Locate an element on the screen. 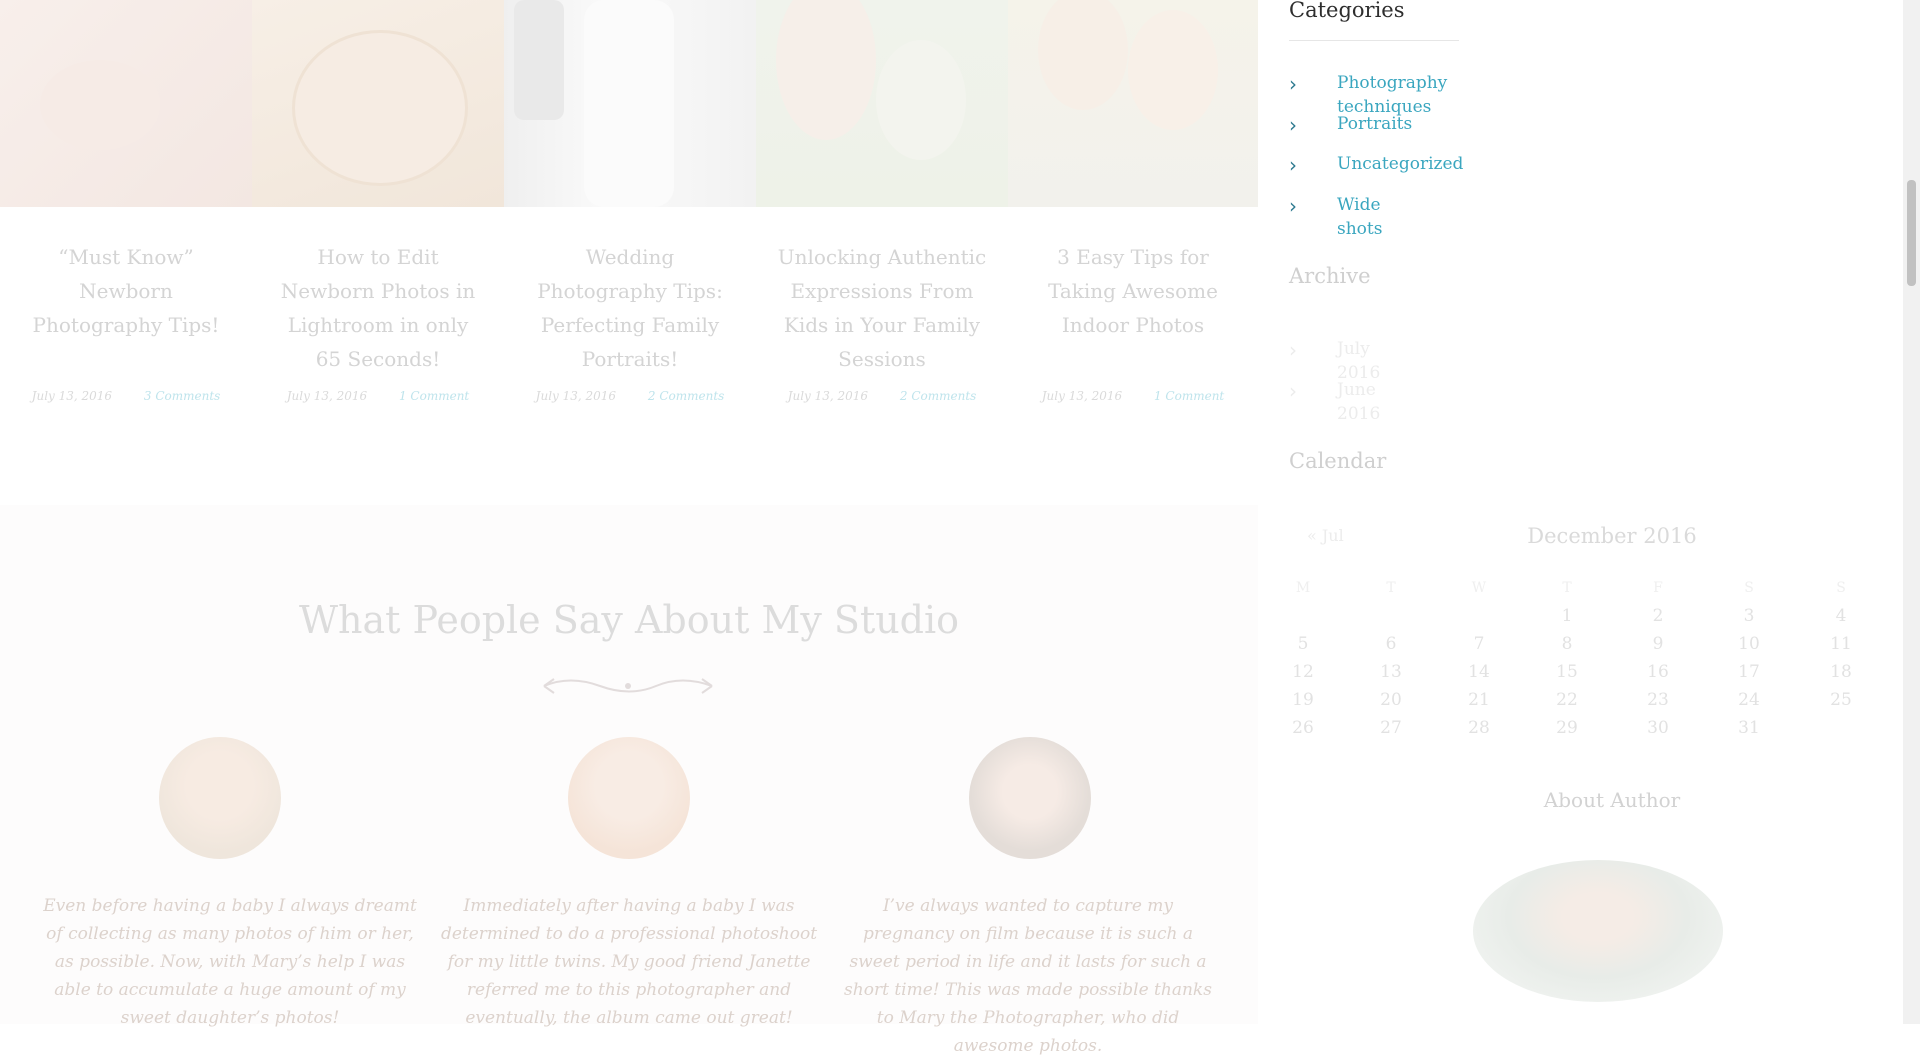  calendar-day: 3 is located at coordinates (1749, 616).